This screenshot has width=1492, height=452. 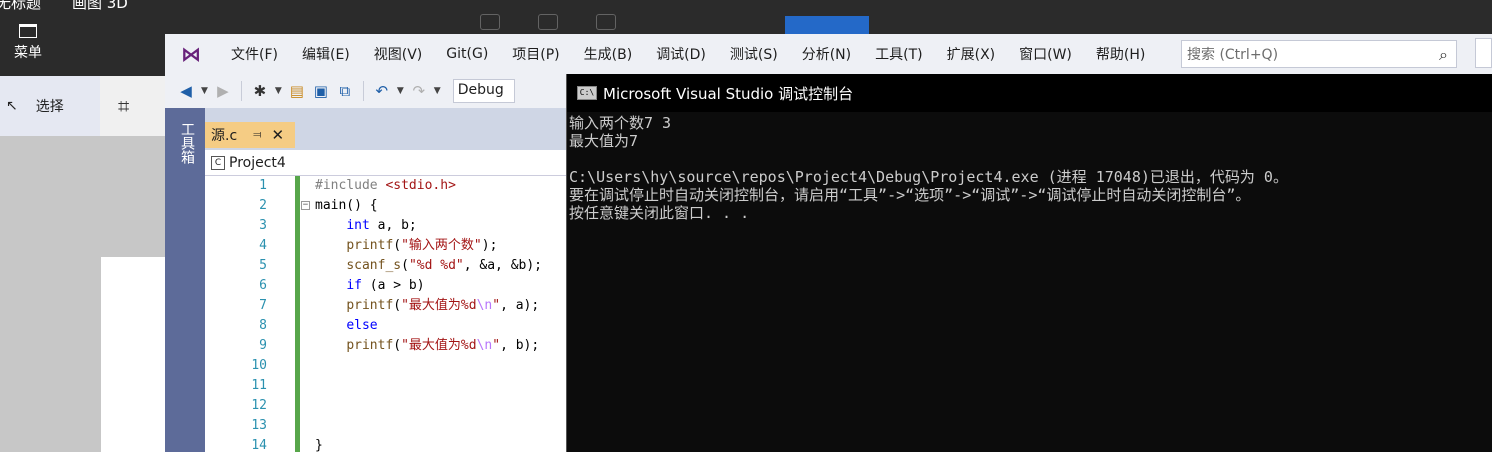 I want to click on paint-tool-row: ↖ 选择 ⌗, so click(x=82, y=106).